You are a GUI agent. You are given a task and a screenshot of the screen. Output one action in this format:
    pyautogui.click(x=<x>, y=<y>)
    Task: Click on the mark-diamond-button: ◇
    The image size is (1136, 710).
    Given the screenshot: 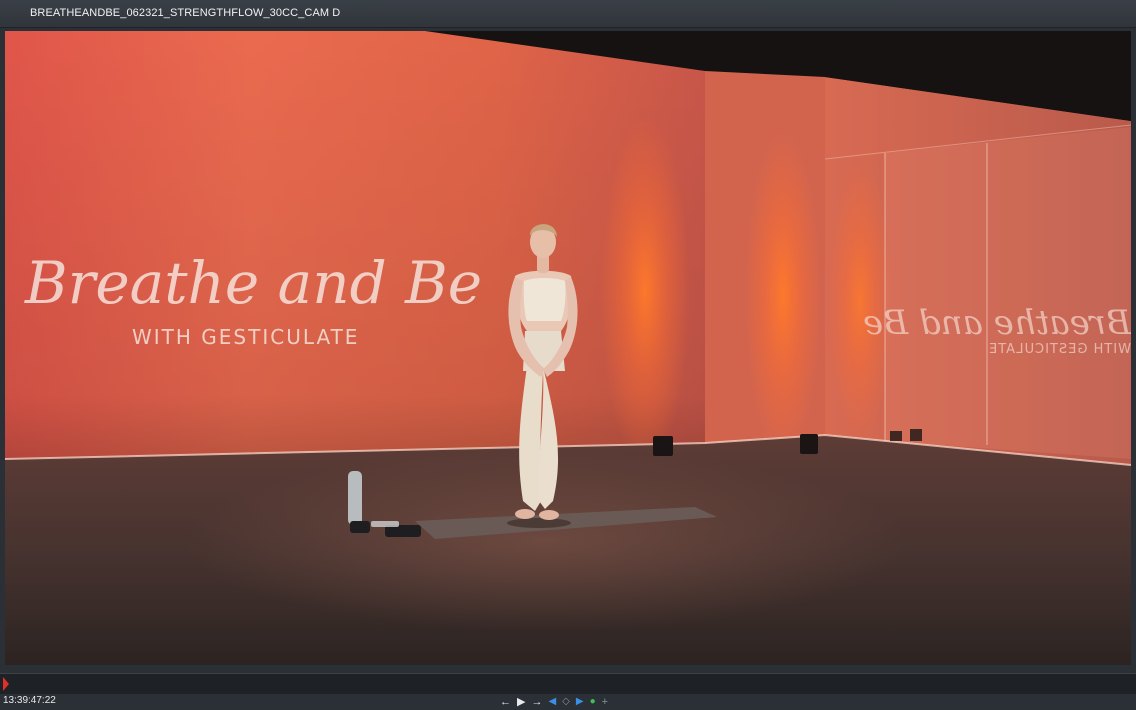 What is the action you would take?
    pyautogui.click(x=566, y=702)
    